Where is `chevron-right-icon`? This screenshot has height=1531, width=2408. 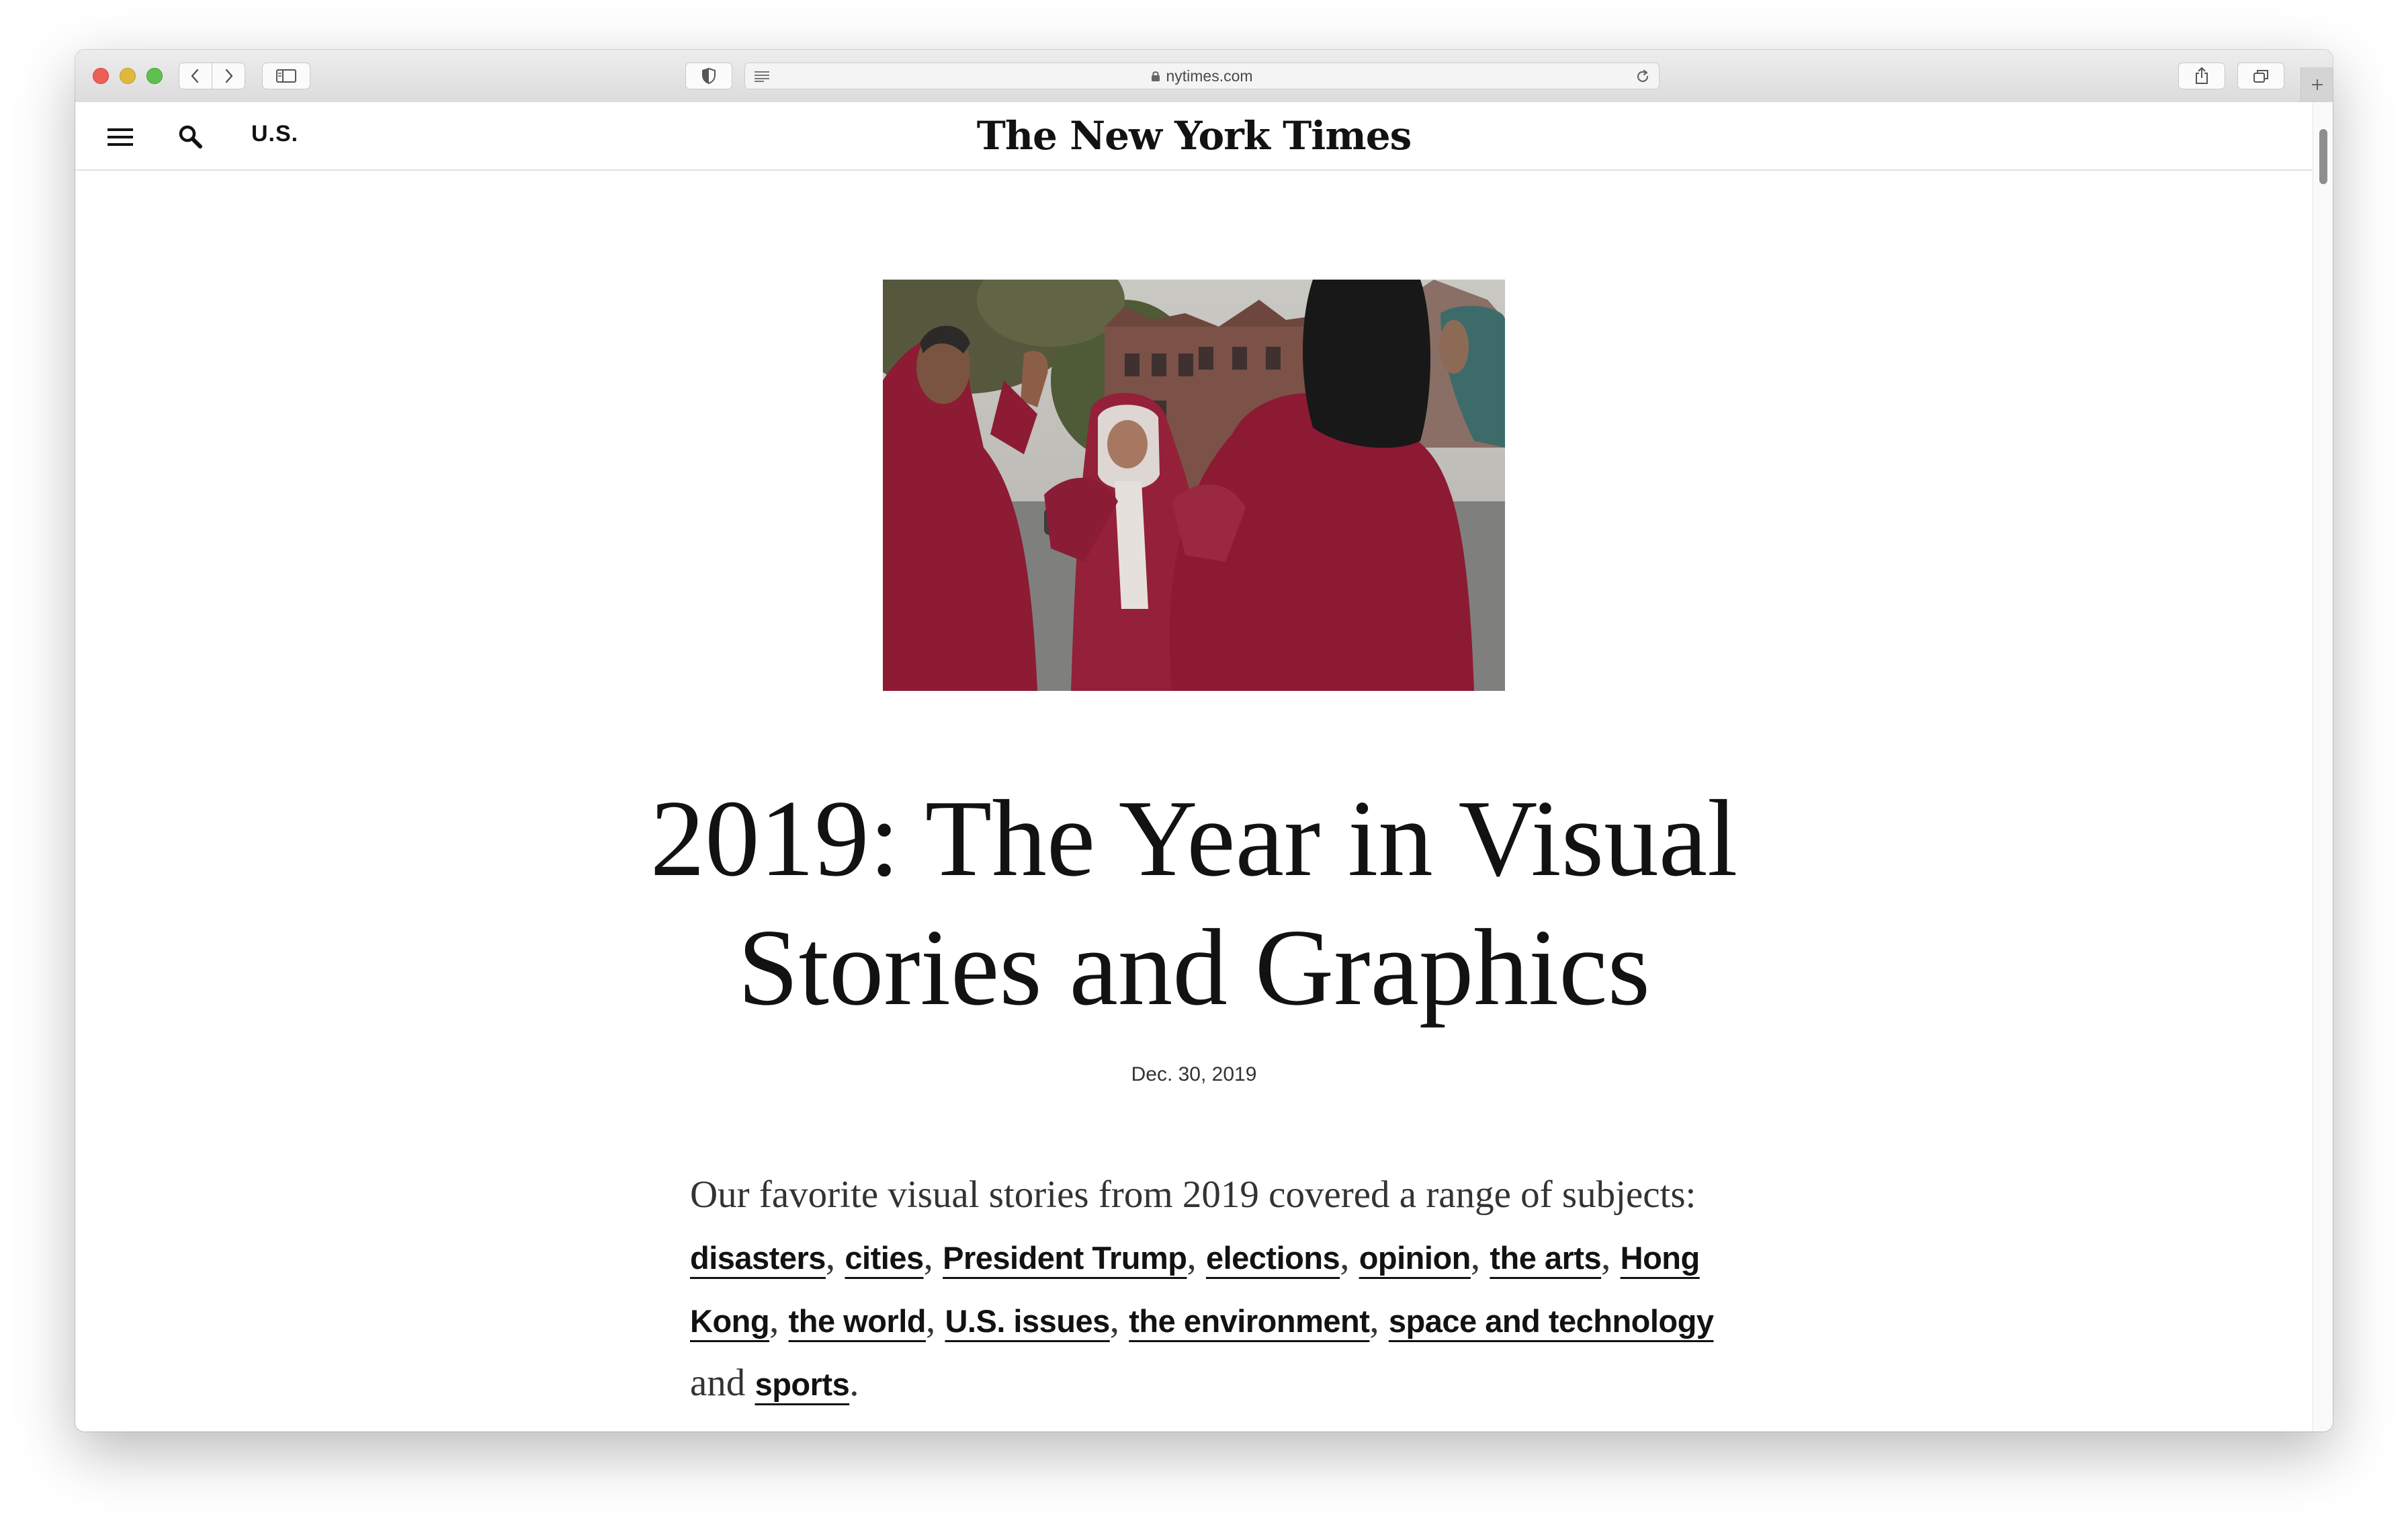
chevron-right-icon is located at coordinates (229, 76).